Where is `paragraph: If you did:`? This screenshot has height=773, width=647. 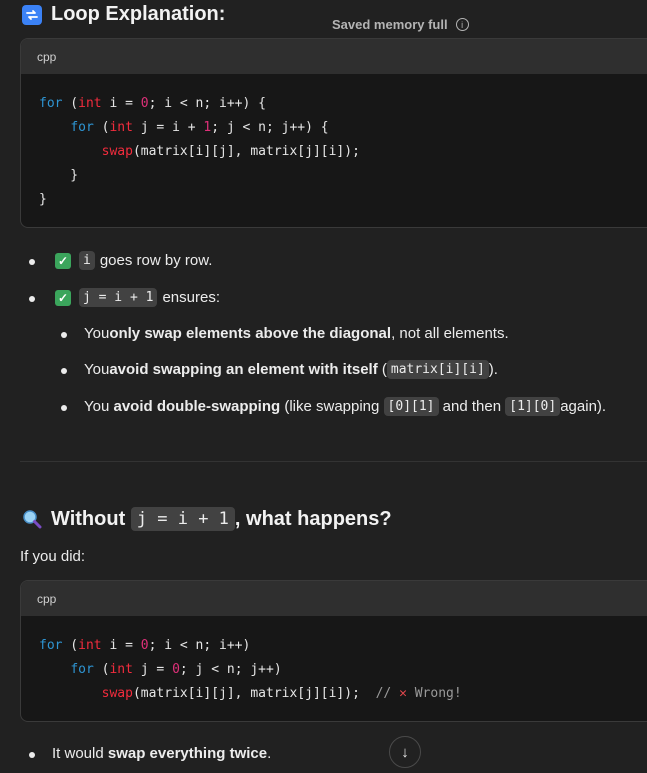 paragraph: If you did: is located at coordinates (53, 556).